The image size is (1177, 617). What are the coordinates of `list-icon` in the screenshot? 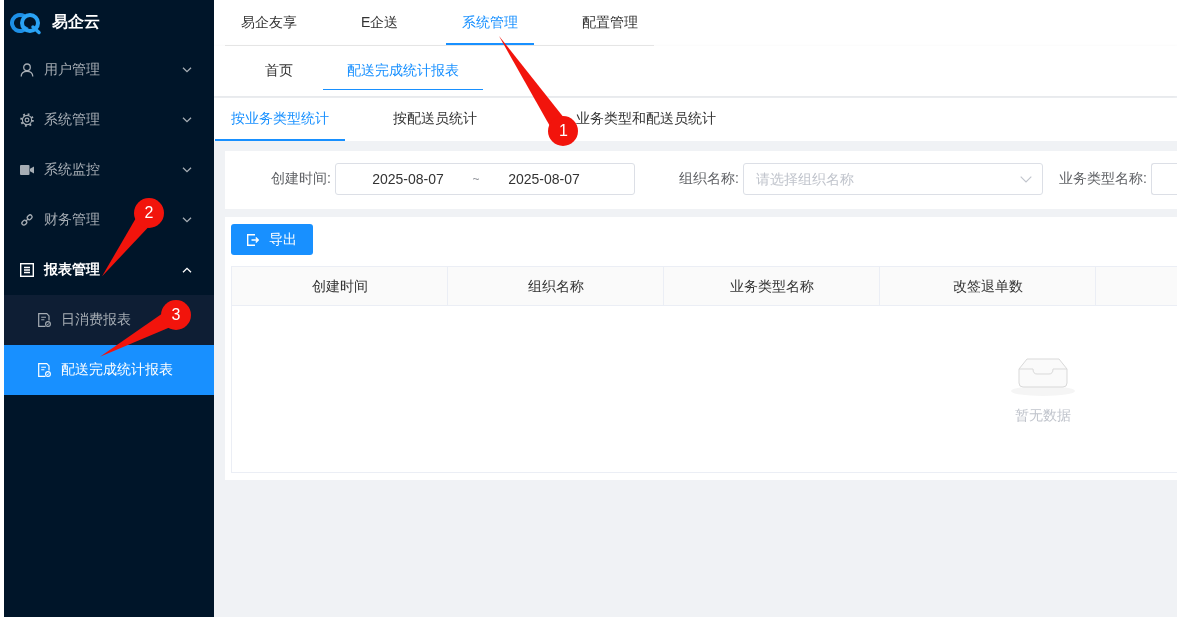 It's located at (27, 270).